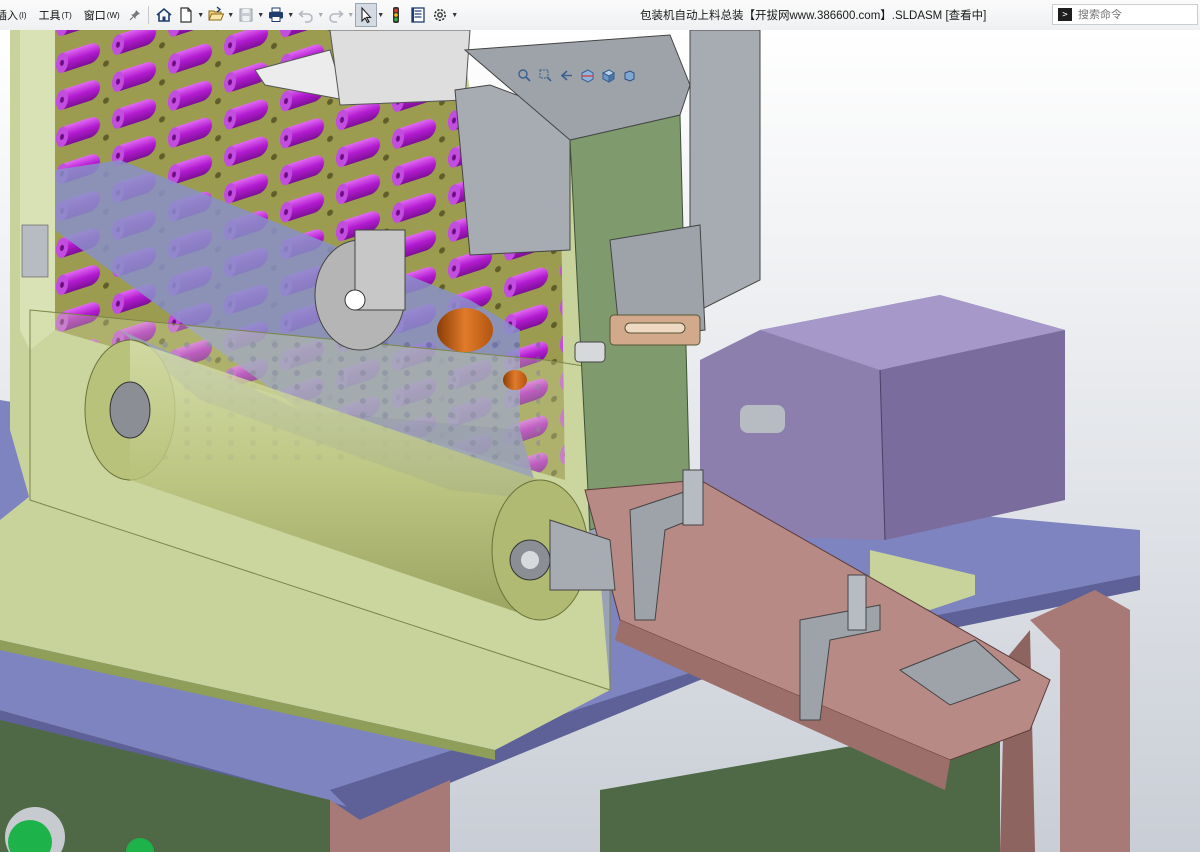 The image size is (1200, 852). I want to click on top-grey-plate, so click(400, 68).